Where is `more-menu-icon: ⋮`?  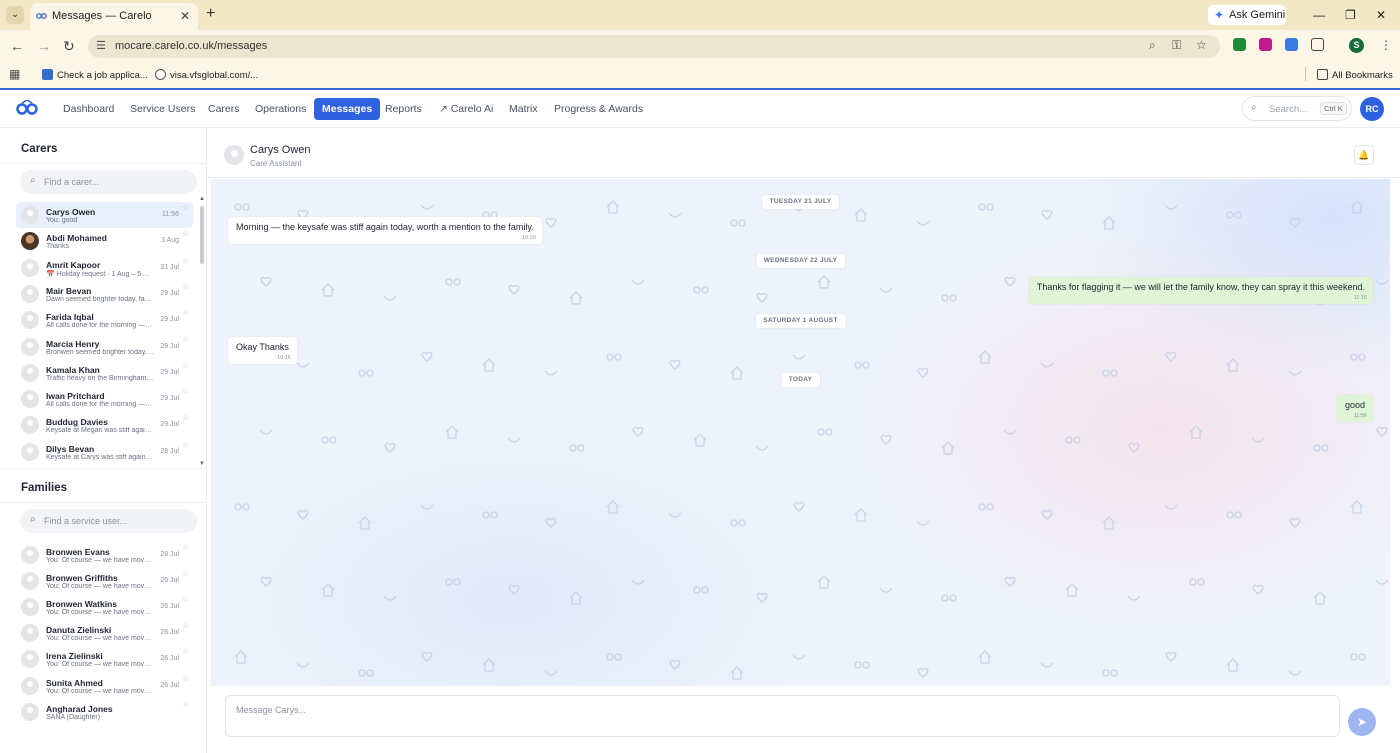
more-menu-icon: ⋮ is located at coordinates (1386, 45).